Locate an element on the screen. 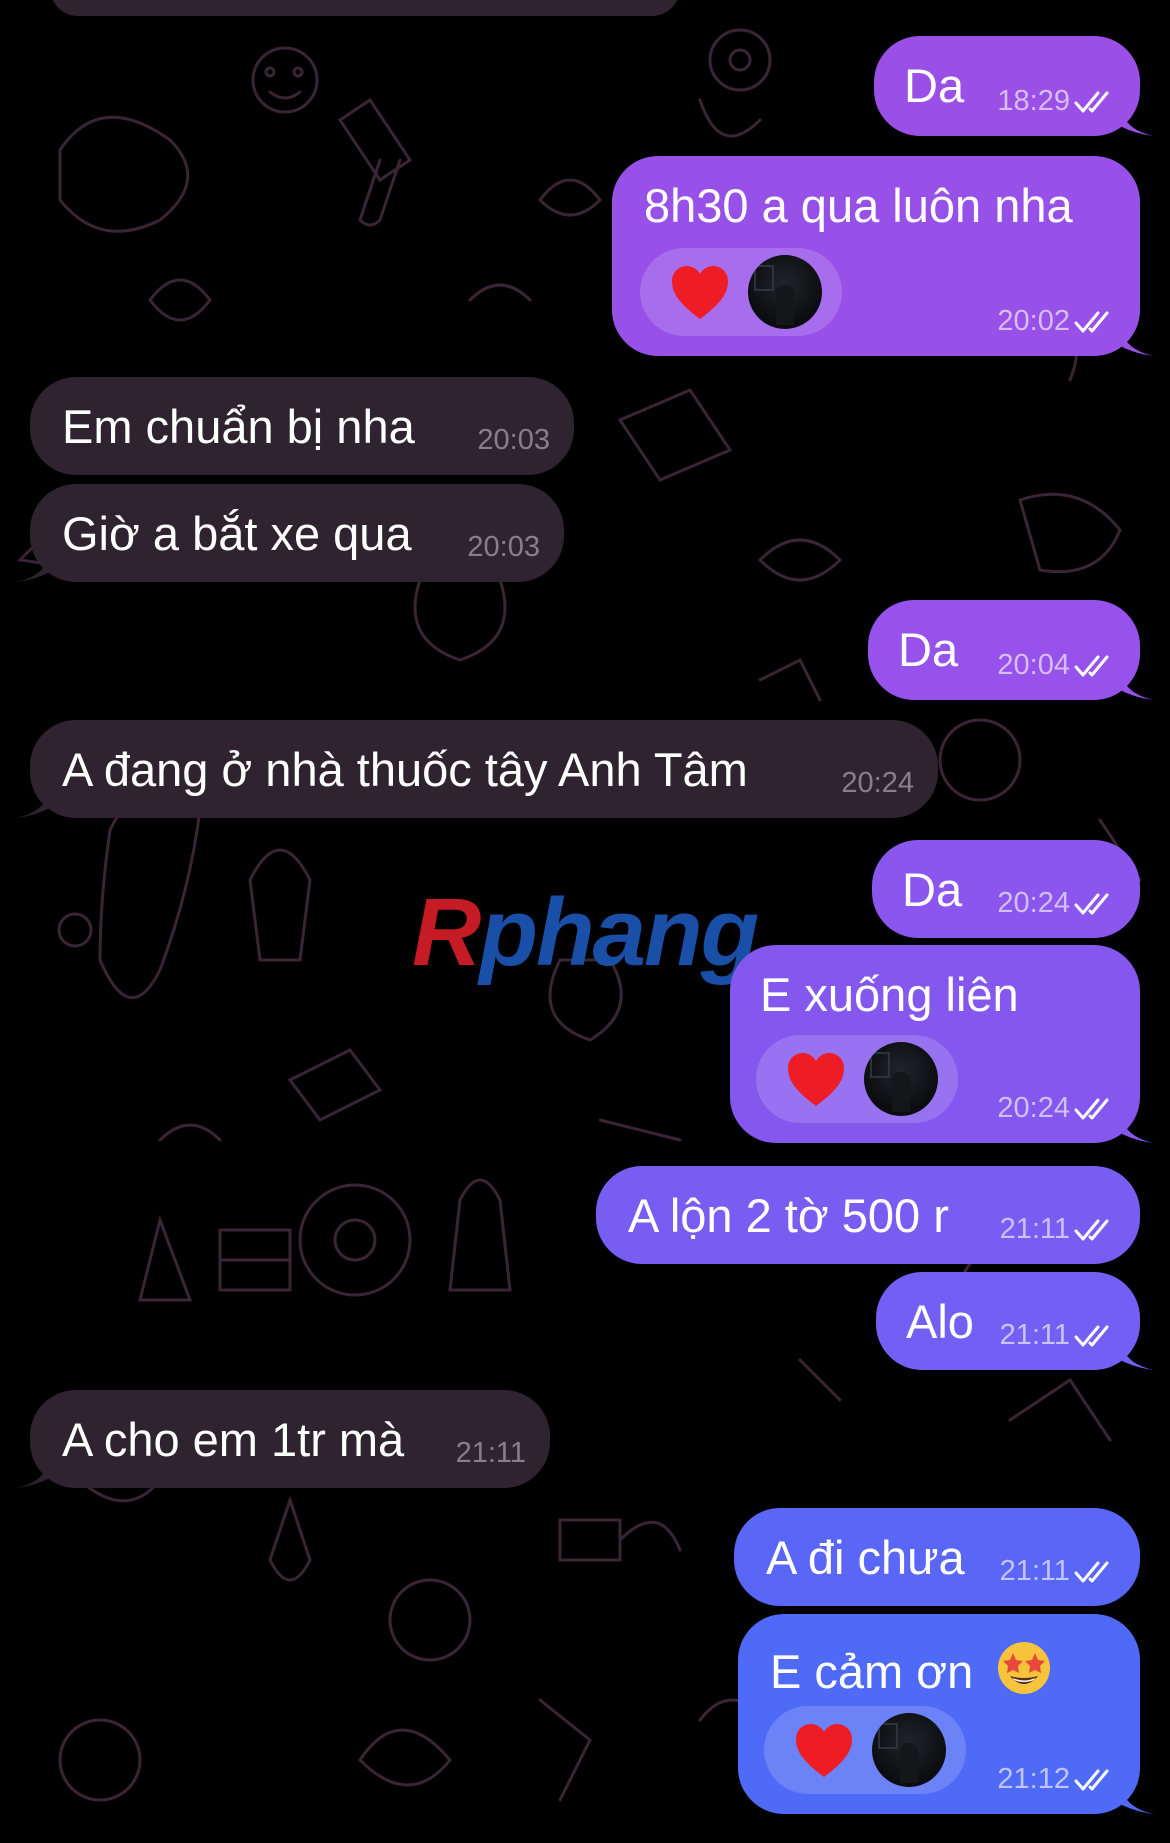  message-meta: 21:12 is located at coordinates (1056, 1779).